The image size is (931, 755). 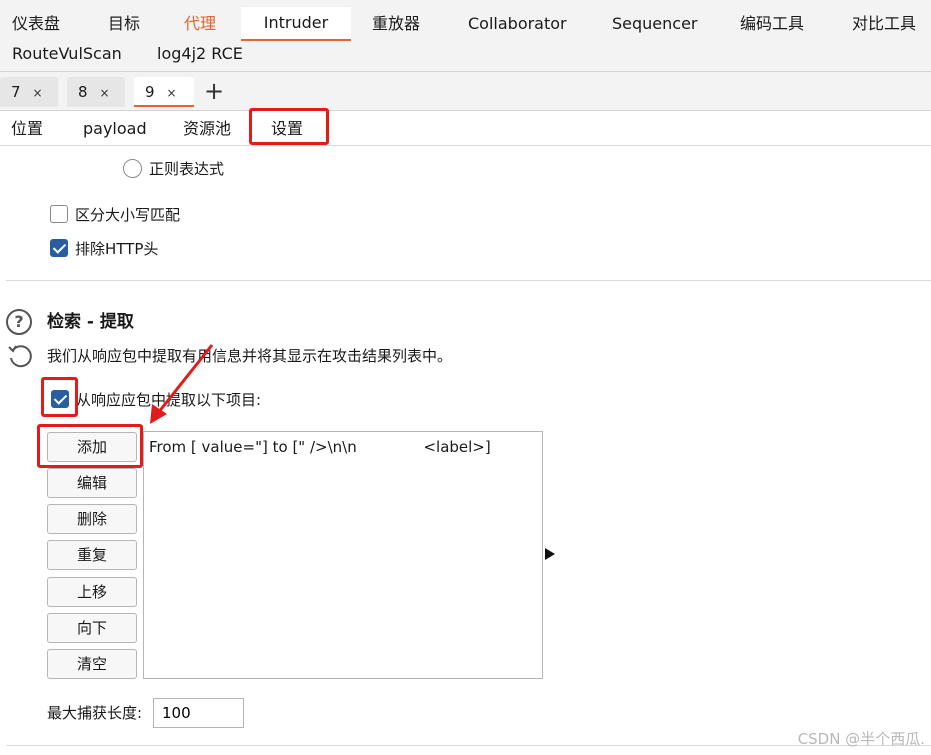 I want to click on request-tab-label: 9, so click(x=150, y=92).